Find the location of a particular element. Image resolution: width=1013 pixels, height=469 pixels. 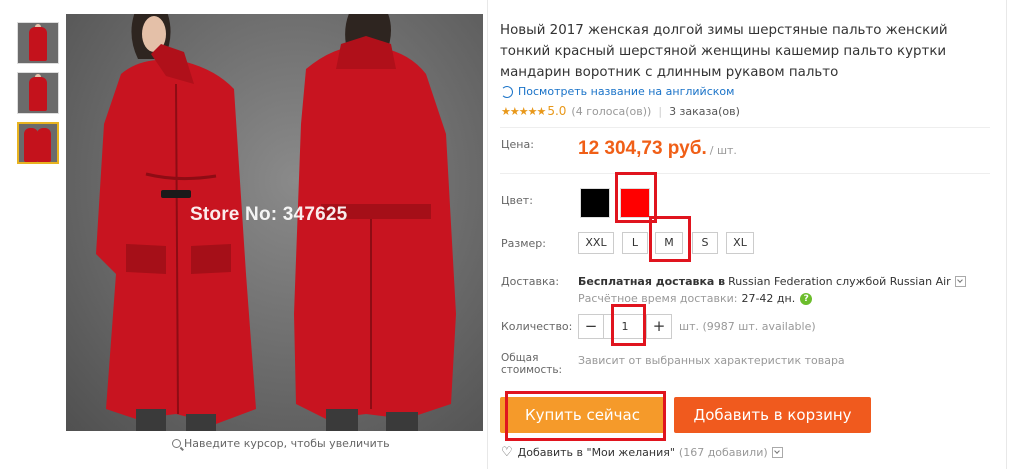

size-option-s: S is located at coordinates (705, 243).